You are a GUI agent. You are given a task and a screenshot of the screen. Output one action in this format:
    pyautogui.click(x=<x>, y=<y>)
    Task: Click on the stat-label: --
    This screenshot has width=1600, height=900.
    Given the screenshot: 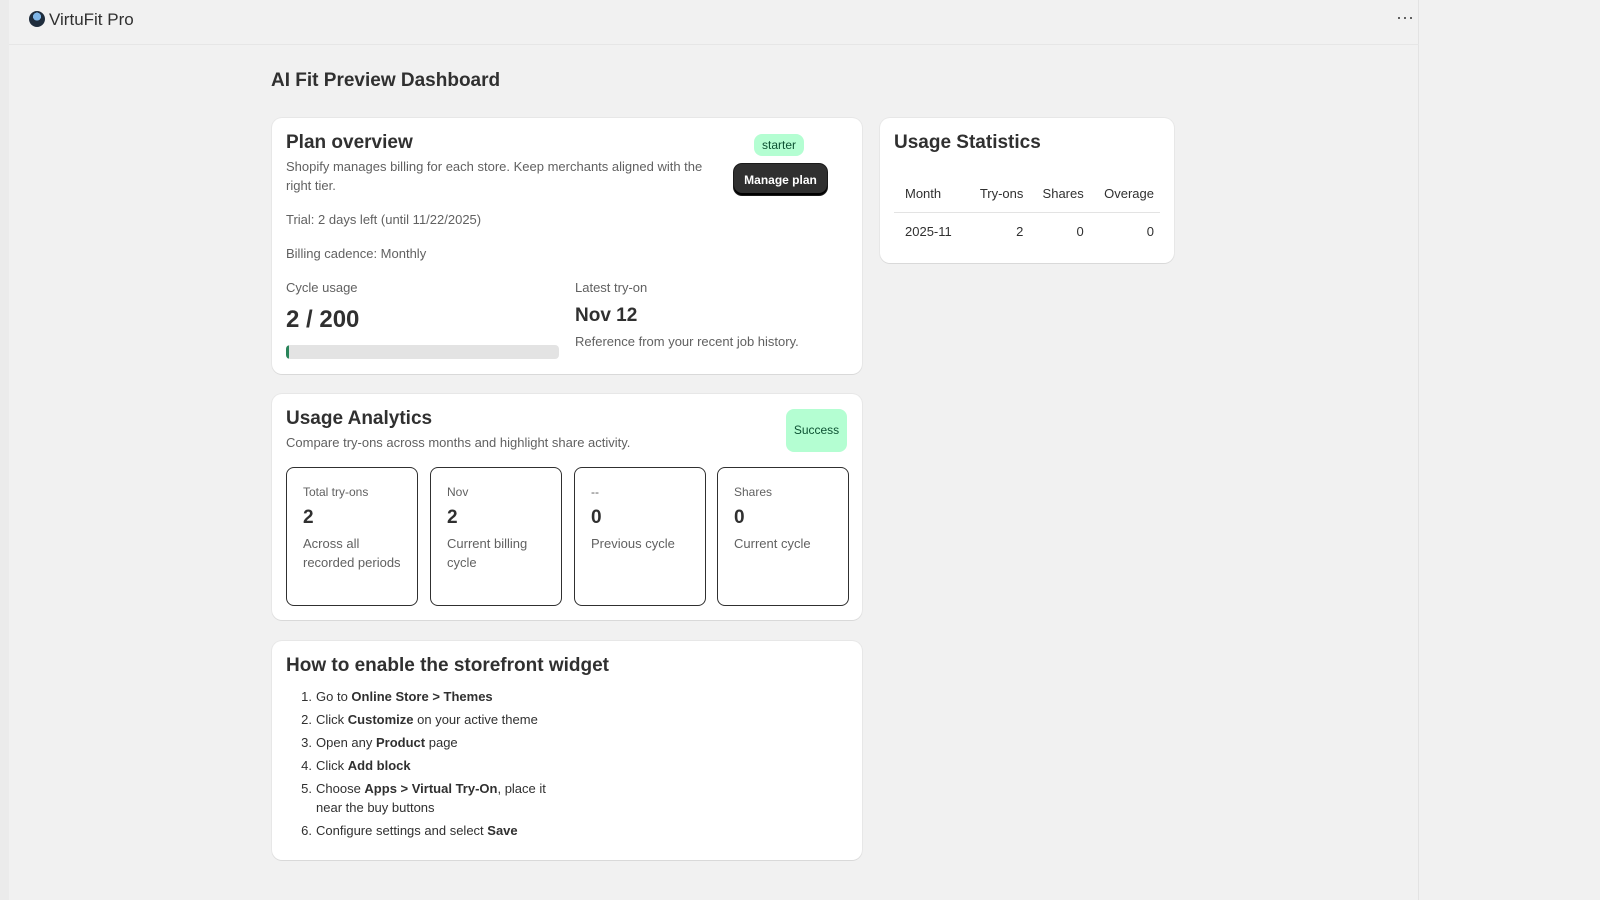 What is the action you would take?
    pyautogui.click(x=595, y=492)
    